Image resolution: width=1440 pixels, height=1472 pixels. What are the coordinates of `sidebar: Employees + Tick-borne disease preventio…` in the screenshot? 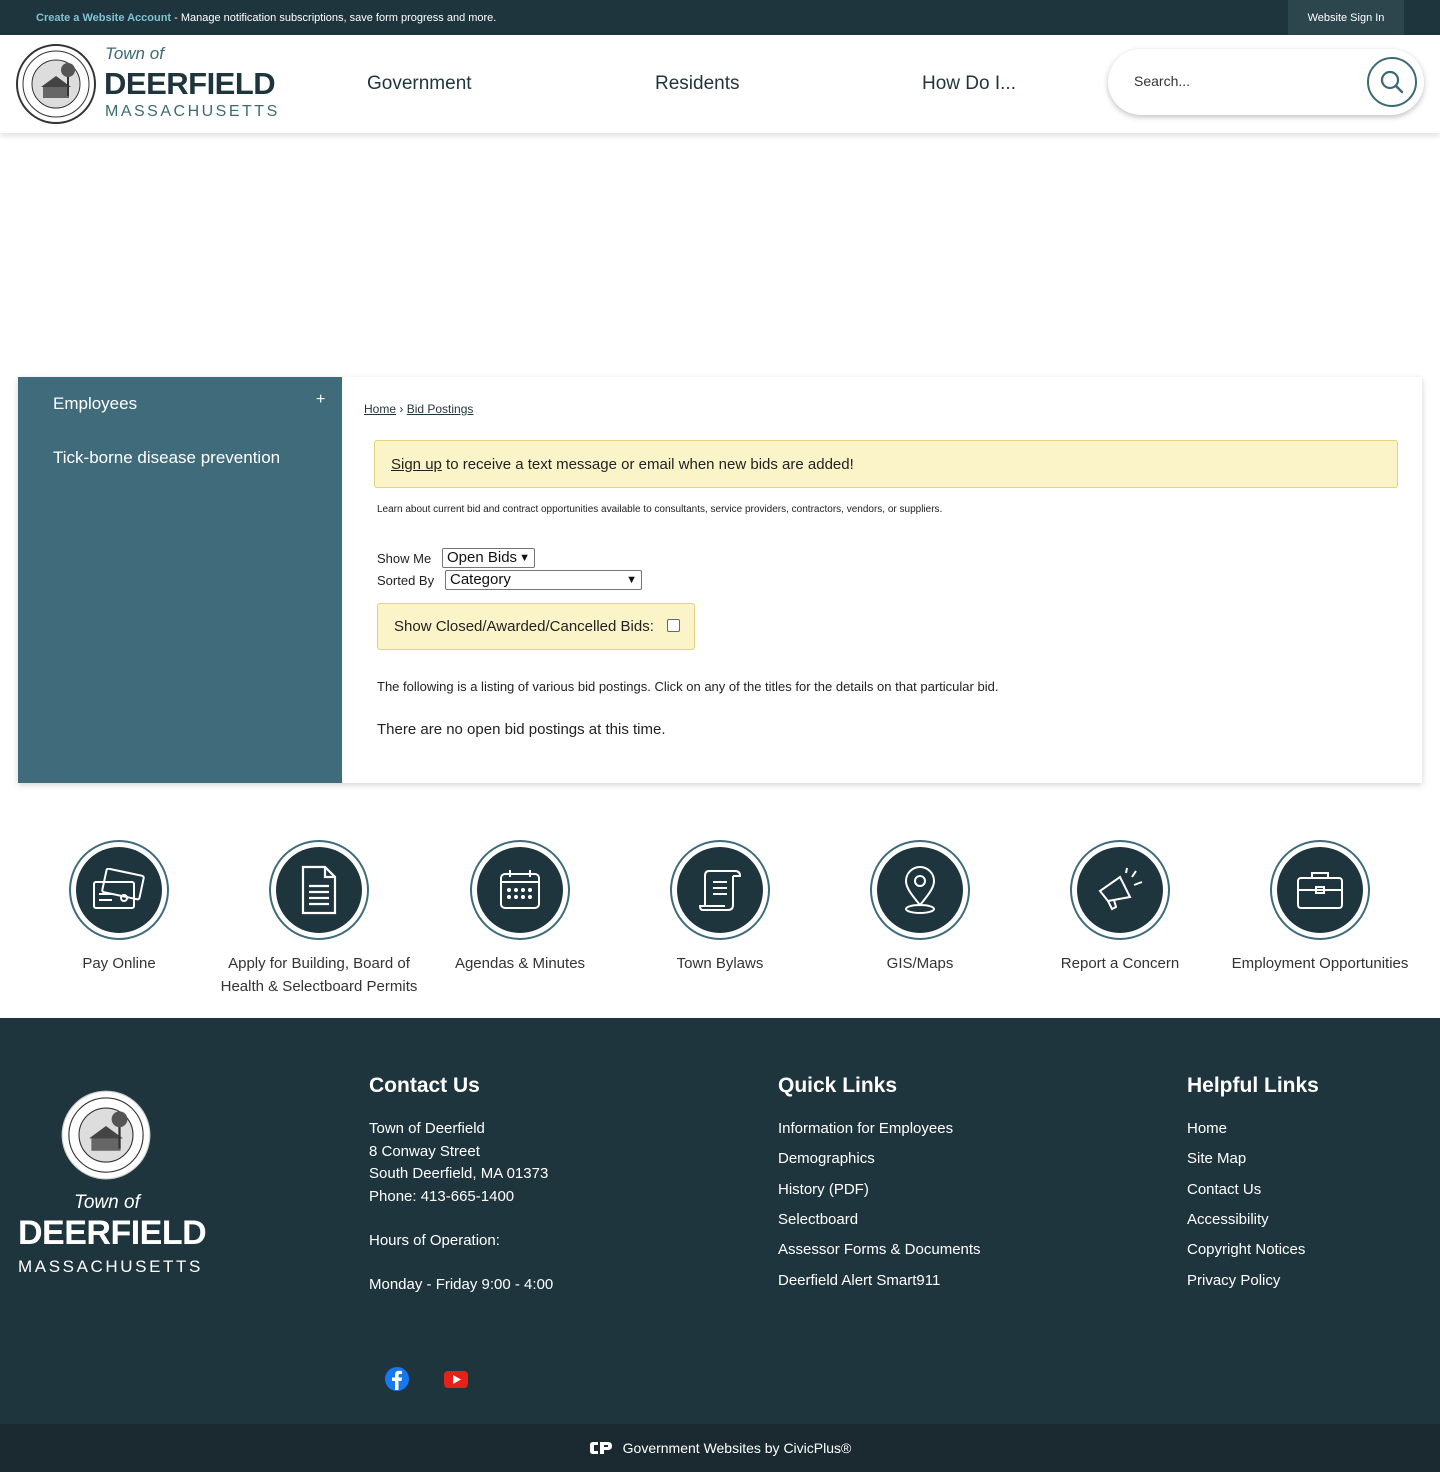 It's located at (180, 580).